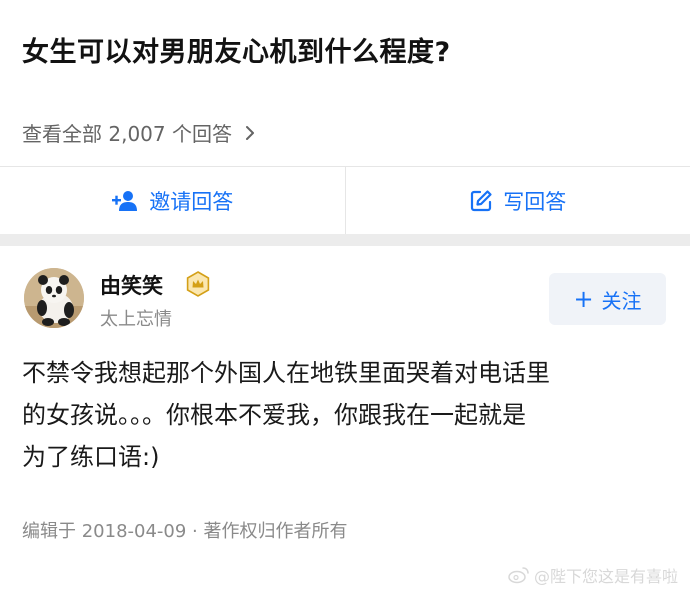 This screenshot has width=690, height=593. I want to click on view-all-answers-link: 查看全部 2,007 个回答, so click(140, 132).